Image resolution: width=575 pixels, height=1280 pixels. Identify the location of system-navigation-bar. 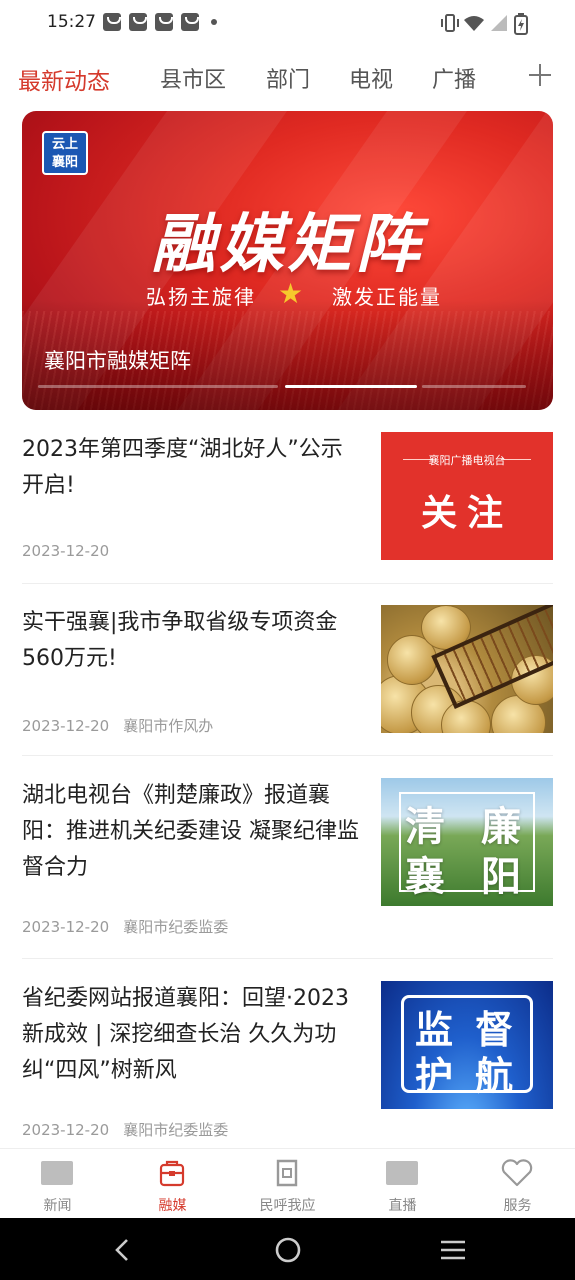
(287, 1249).